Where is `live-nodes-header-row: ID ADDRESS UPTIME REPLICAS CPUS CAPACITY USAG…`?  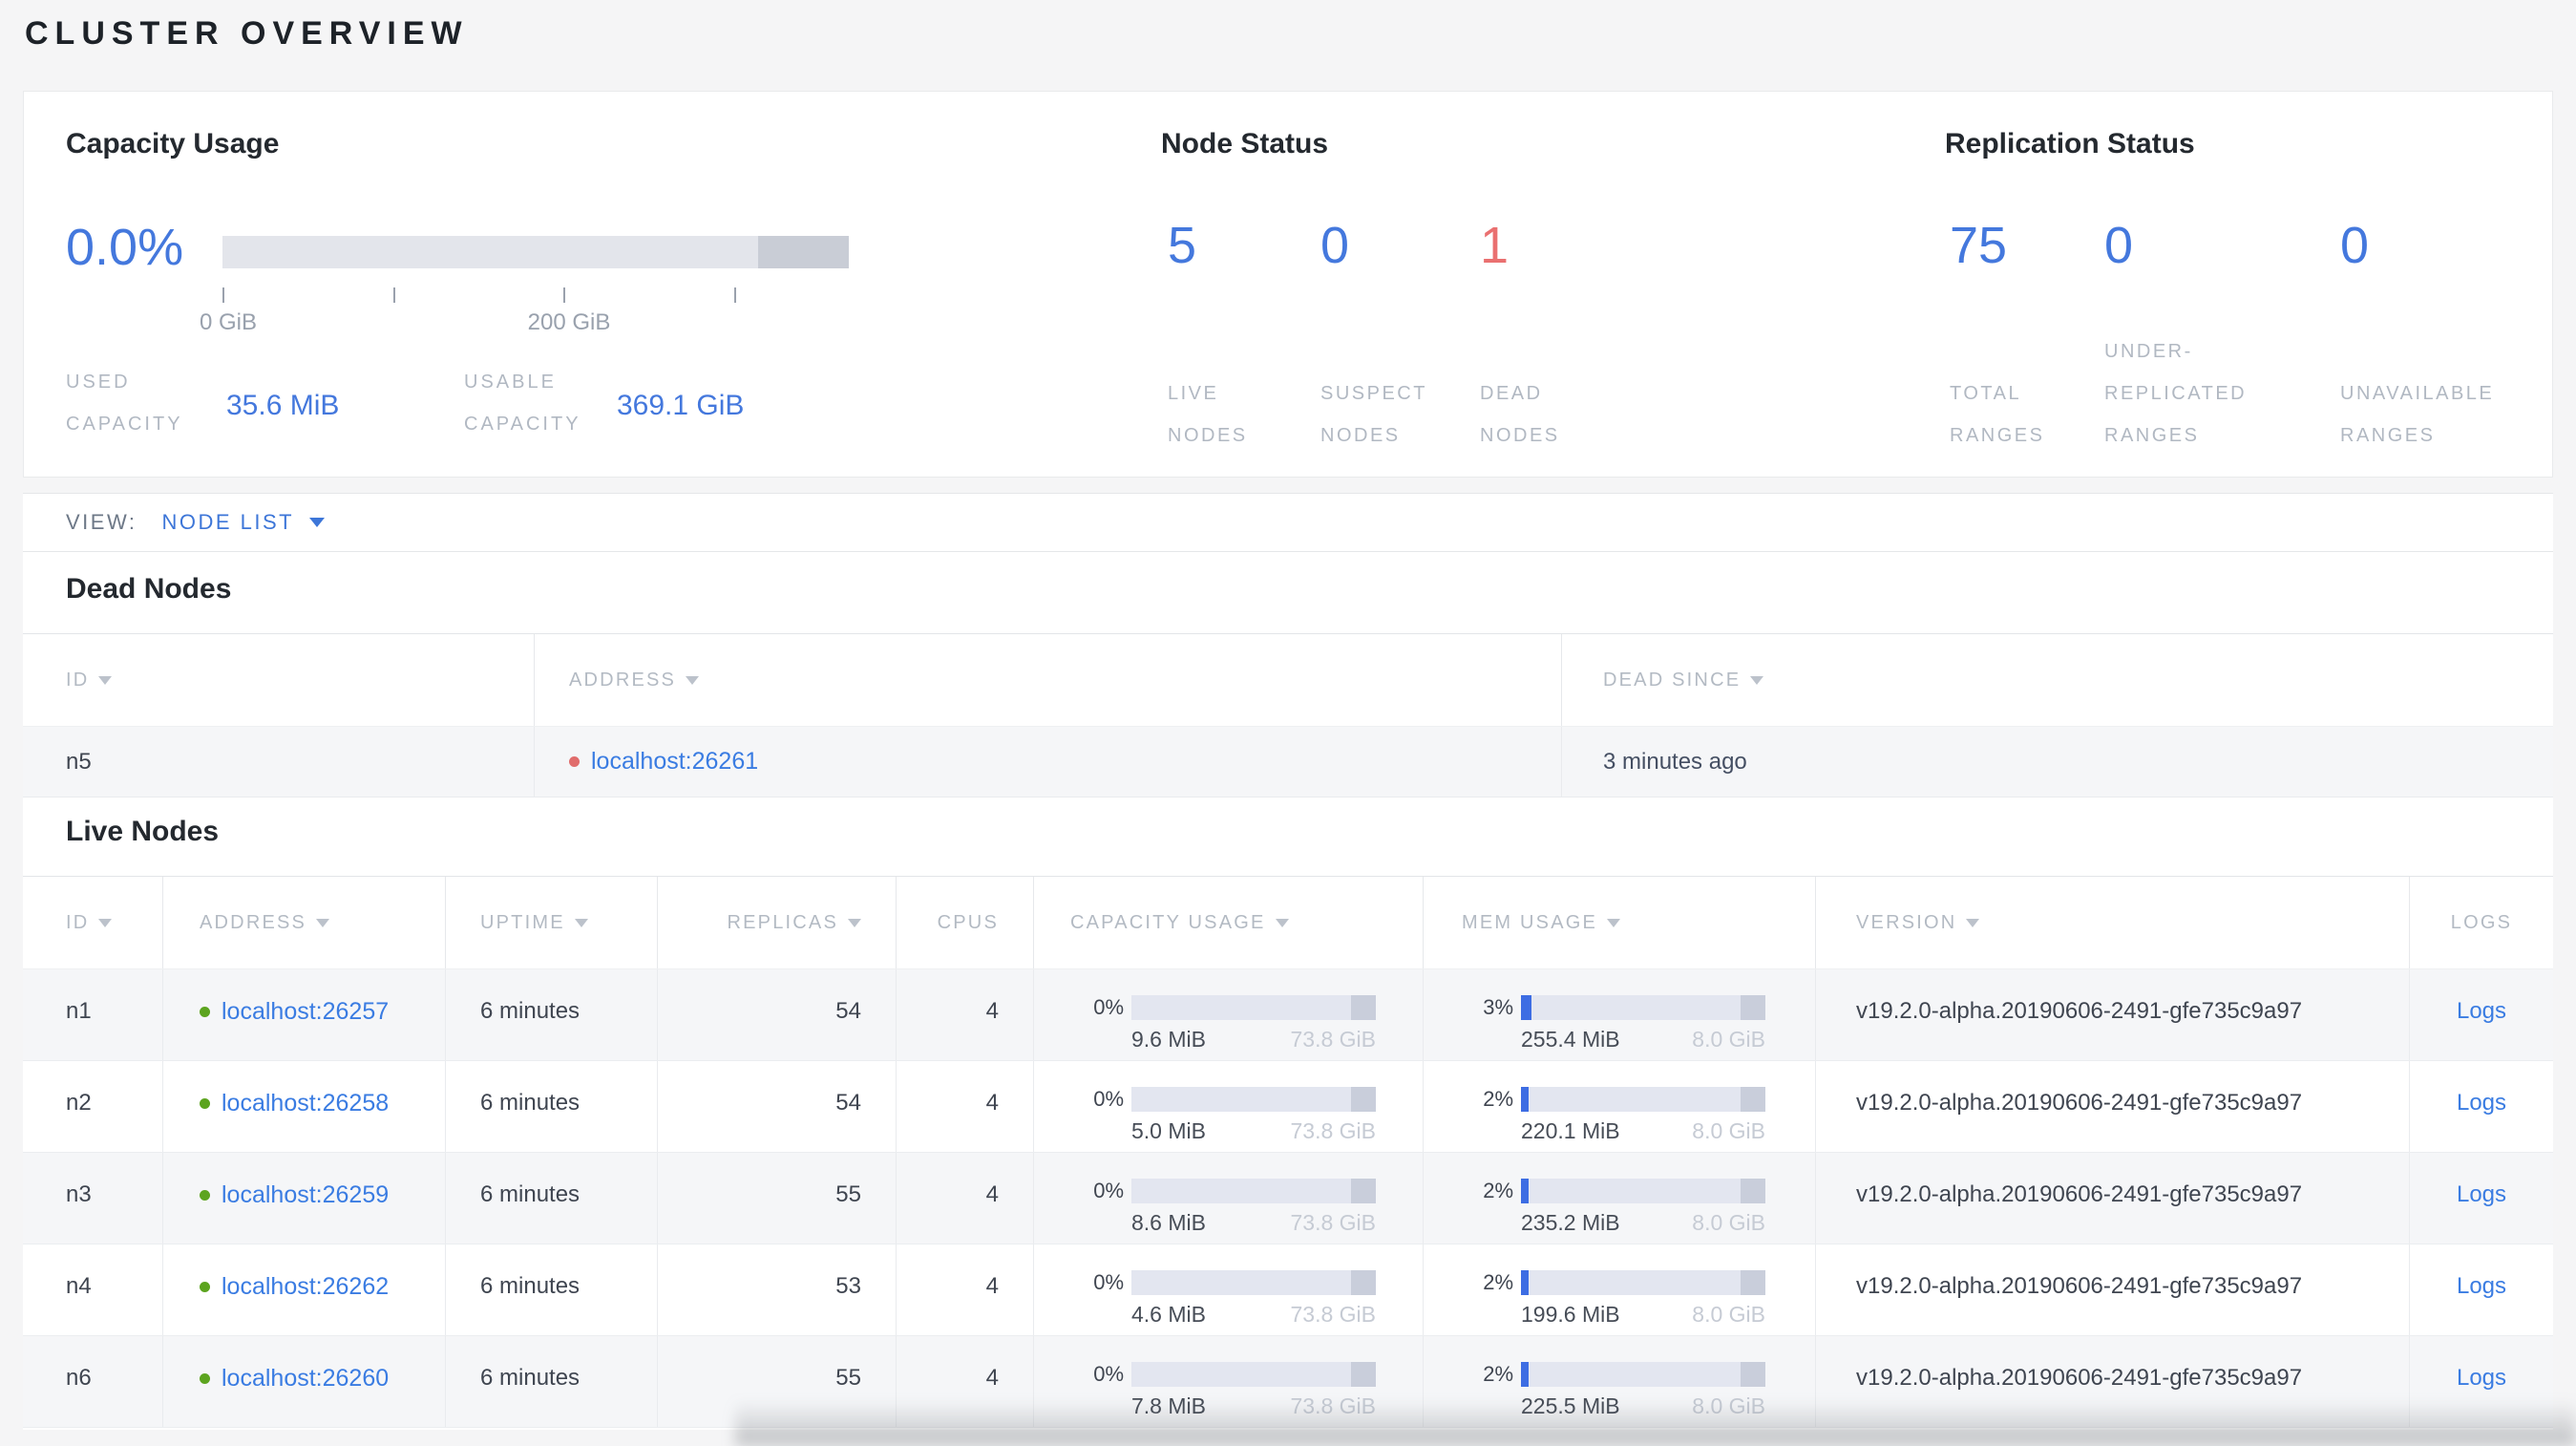
live-nodes-header-row: ID ADDRESS UPTIME REPLICAS CPUS CAPACITY USAG… is located at coordinates (1288, 923).